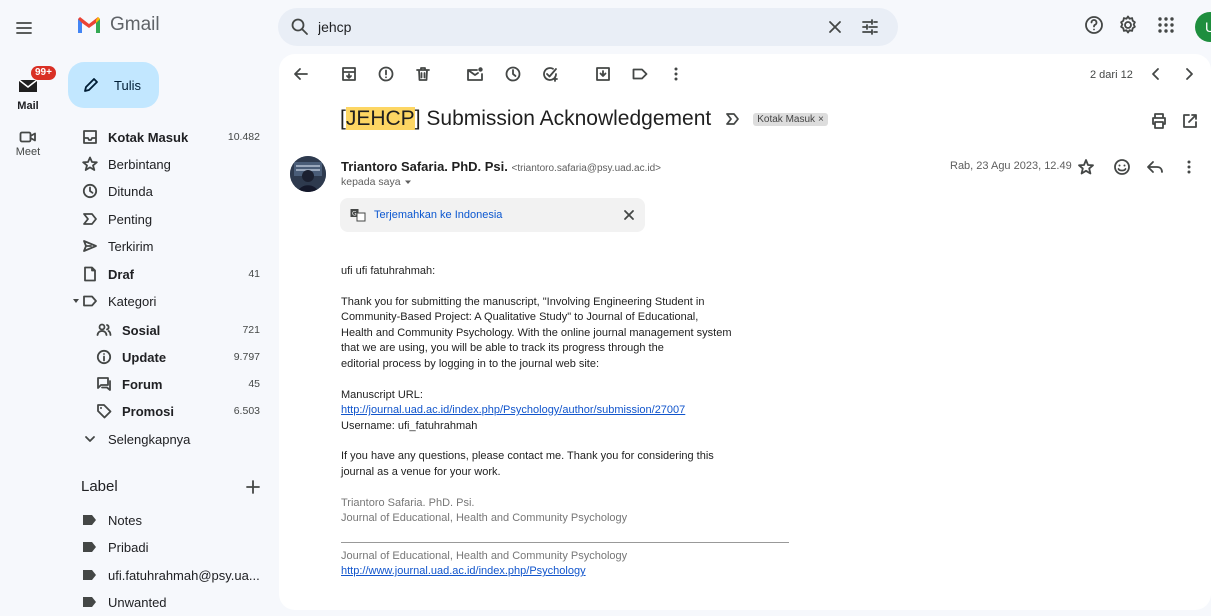 Image resolution: width=1211 pixels, height=616 pixels. I want to click on compose-label: Tulis, so click(127, 85).